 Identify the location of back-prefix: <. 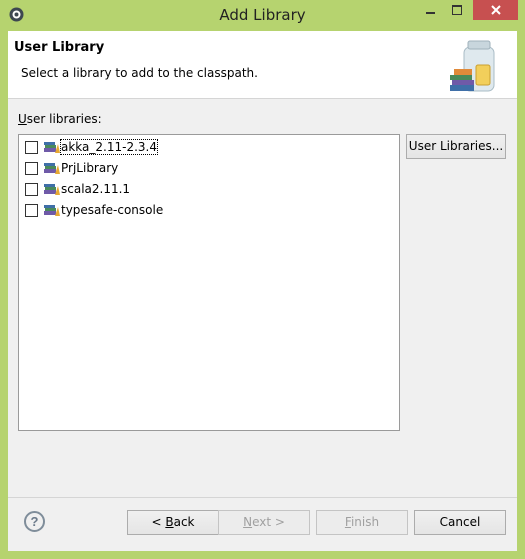
(158, 522).